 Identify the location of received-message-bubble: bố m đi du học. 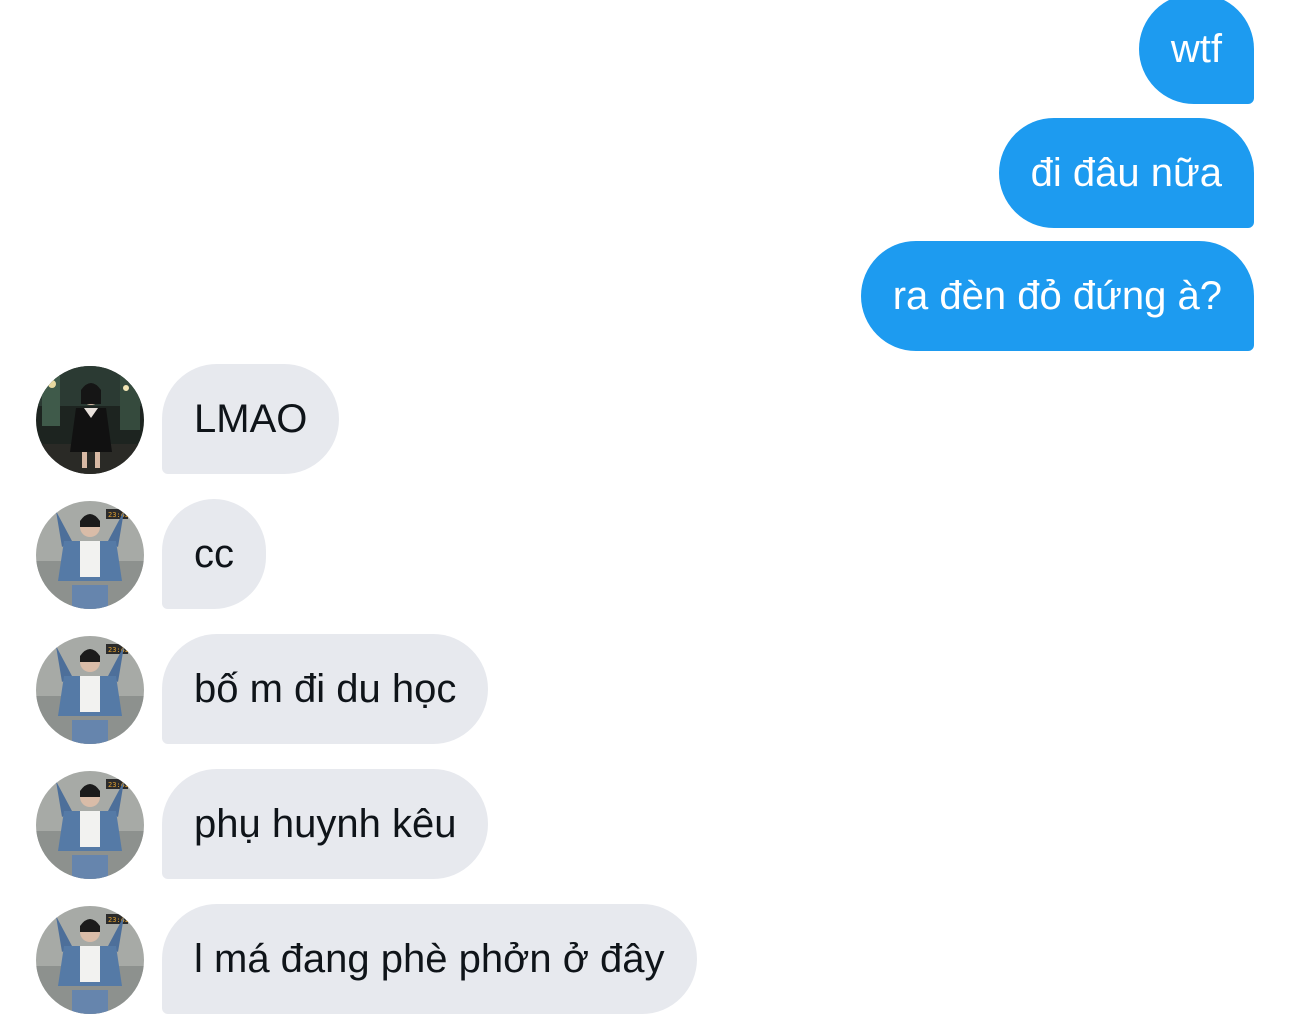
(325, 689).